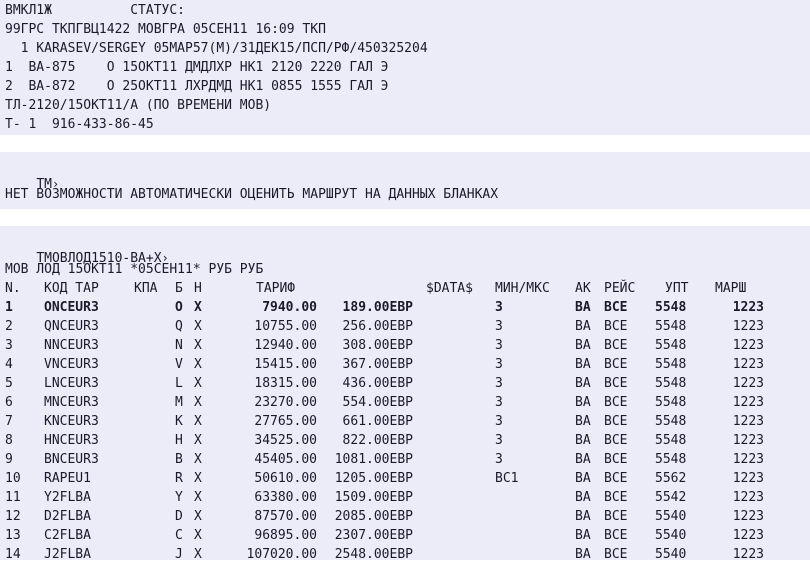 The height and width of the screenshot is (564, 810). What do you see at coordinates (285, 326) in the screenshot?
I see `cell-fare: 10755.00` at bounding box center [285, 326].